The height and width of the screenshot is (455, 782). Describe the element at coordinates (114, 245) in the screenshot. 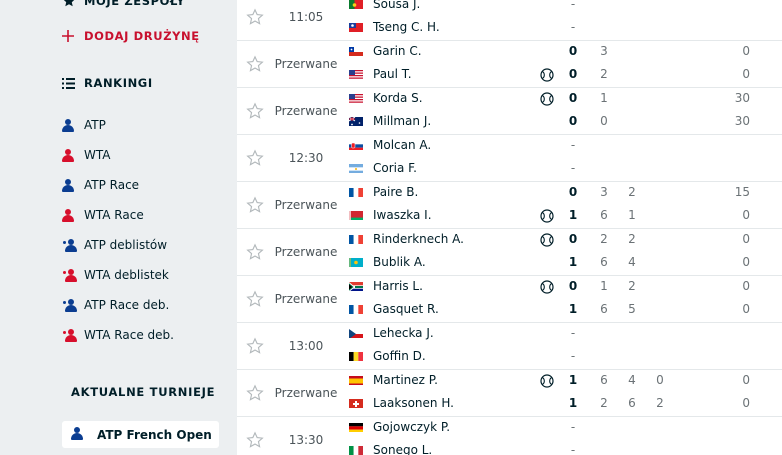

I see `ranking-item-atp-deblistow: ATP deblistów` at that location.